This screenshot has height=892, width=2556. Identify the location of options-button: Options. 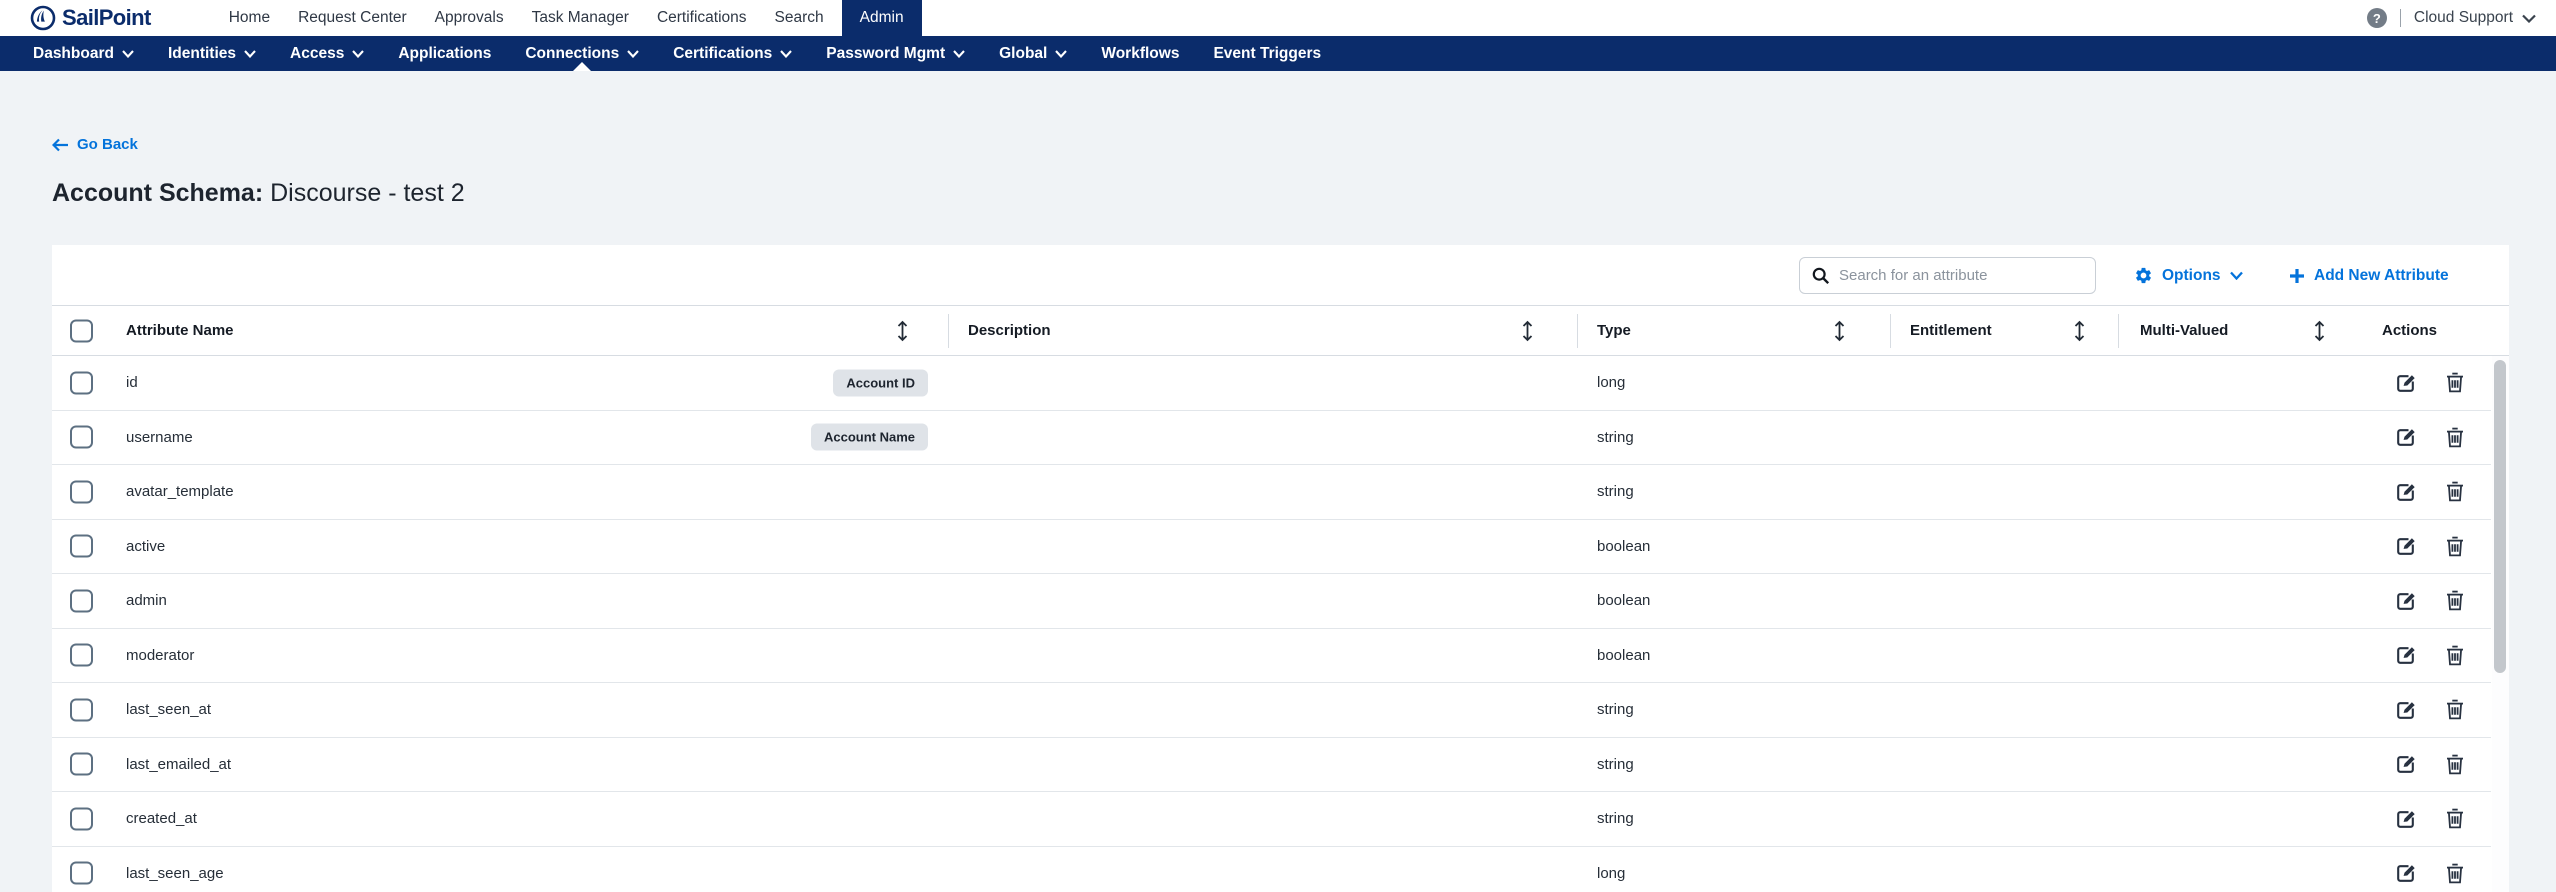
(2188, 275).